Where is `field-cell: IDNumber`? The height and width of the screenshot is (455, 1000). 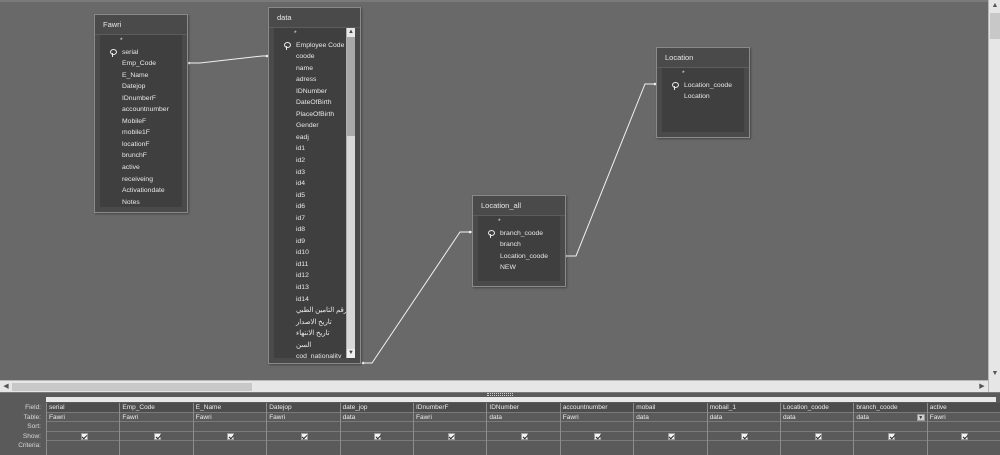 field-cell: IDNumber is located at coordinates (523, 408).